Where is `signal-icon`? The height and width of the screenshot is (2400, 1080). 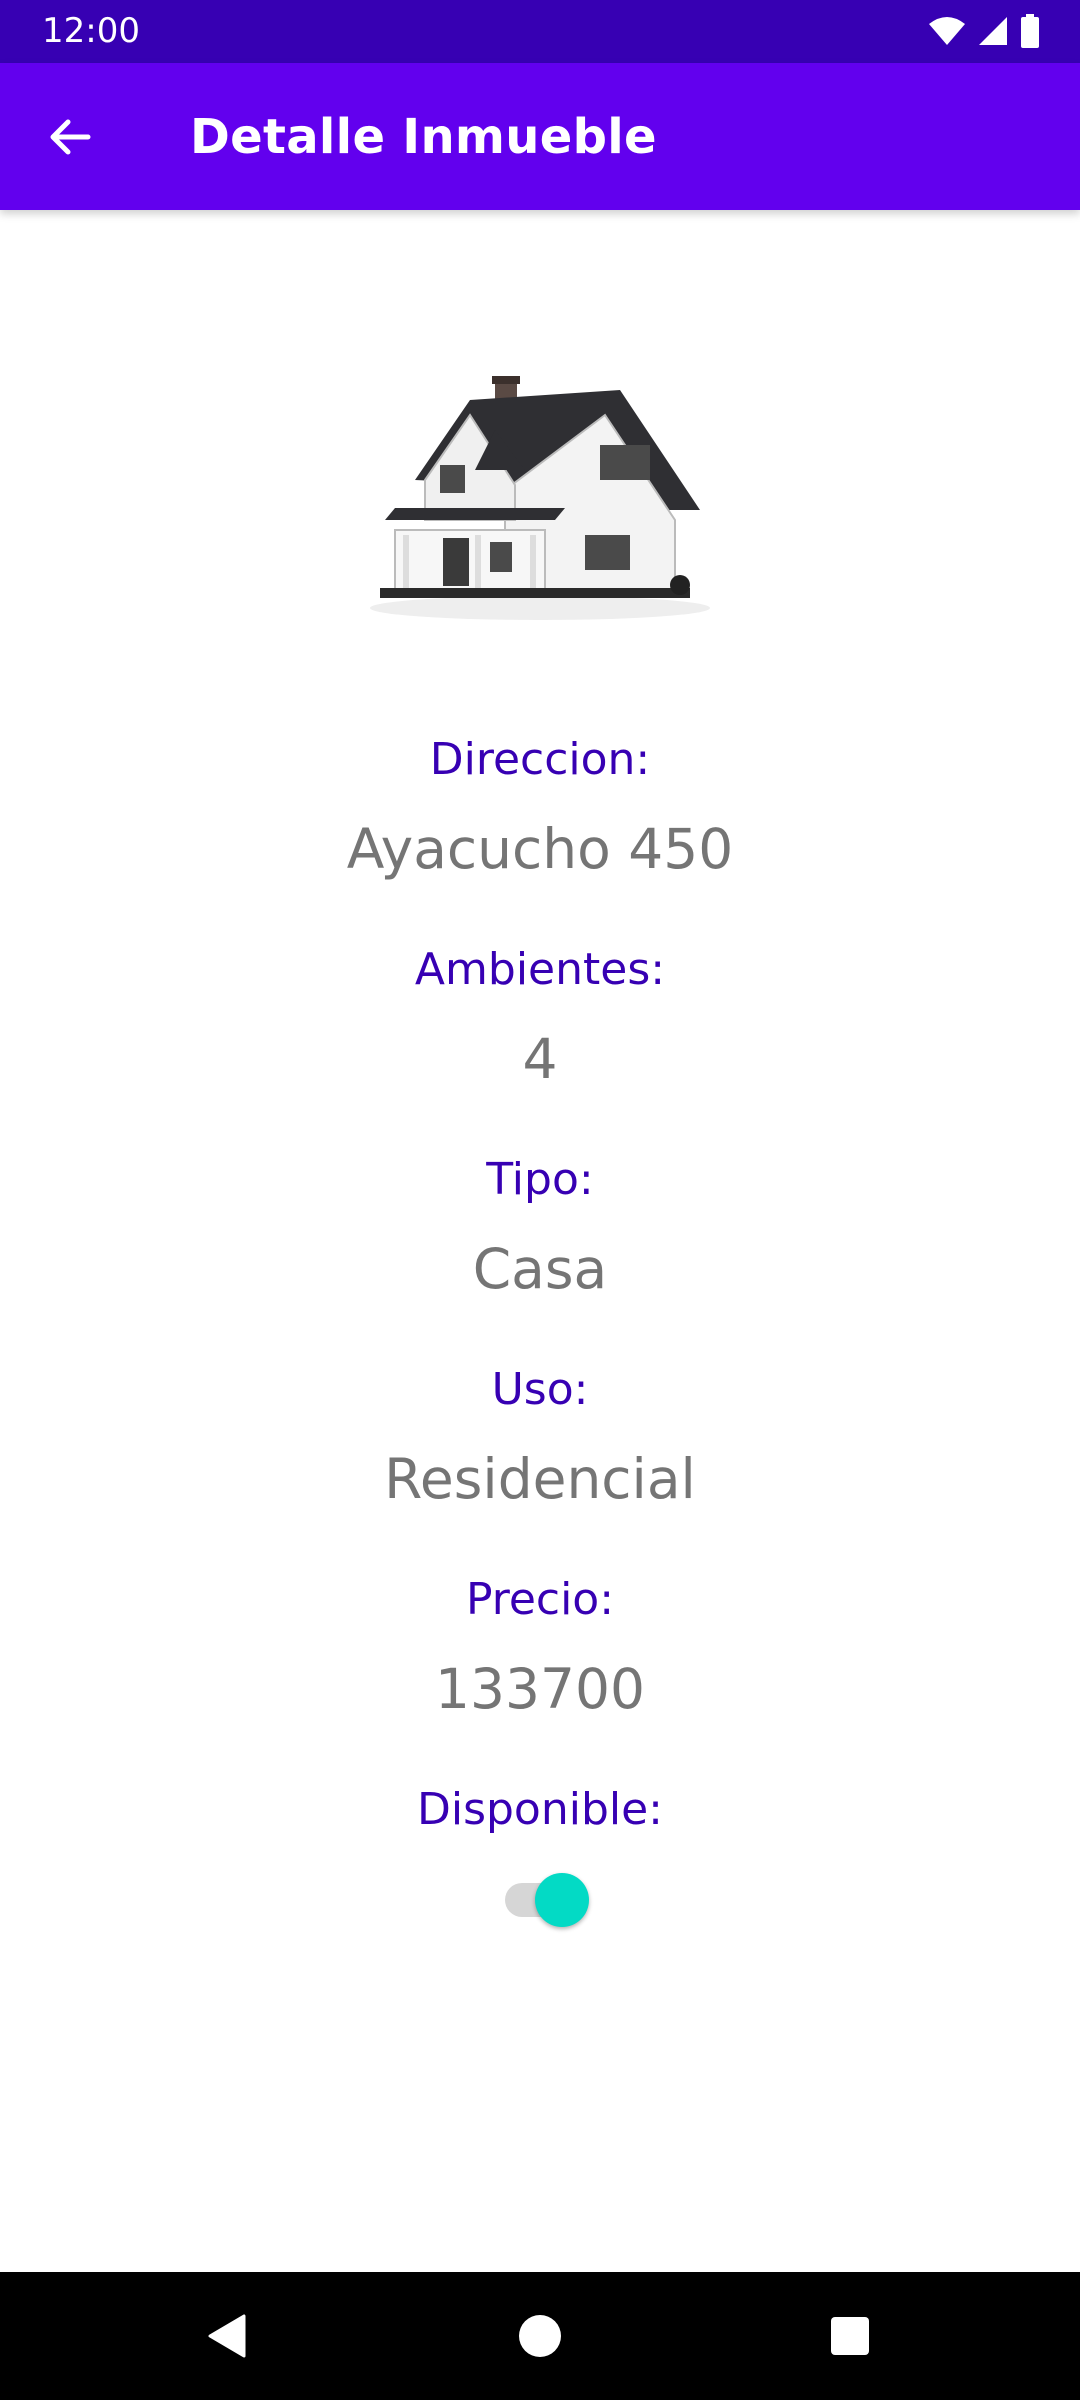 signal-icon is located at coordinates (993, 31).